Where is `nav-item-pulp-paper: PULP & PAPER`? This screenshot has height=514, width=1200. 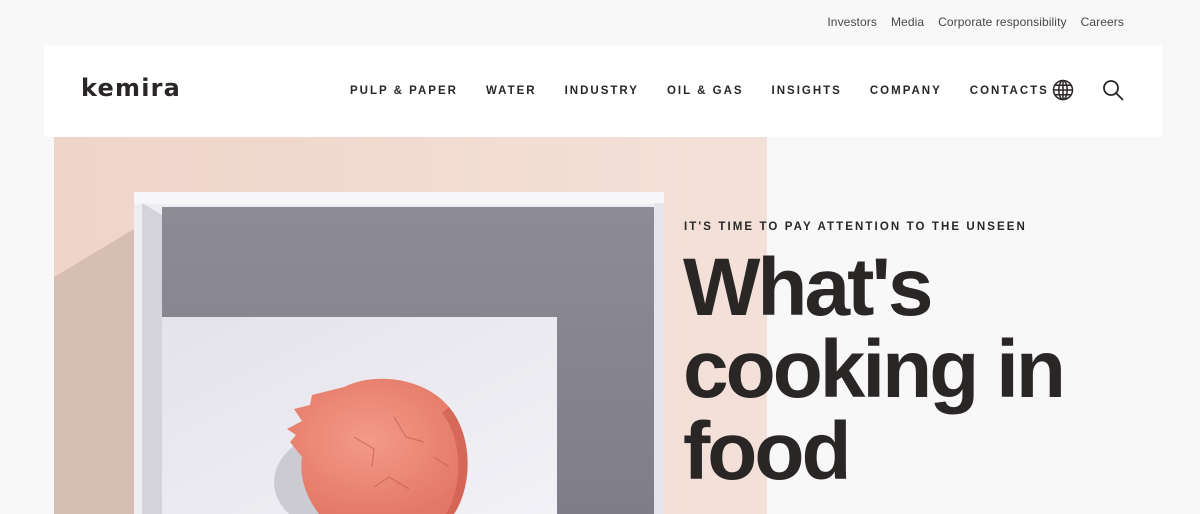 nav-item-pulp-paper: PULP & PAPER is located at coordinates (404, 91).